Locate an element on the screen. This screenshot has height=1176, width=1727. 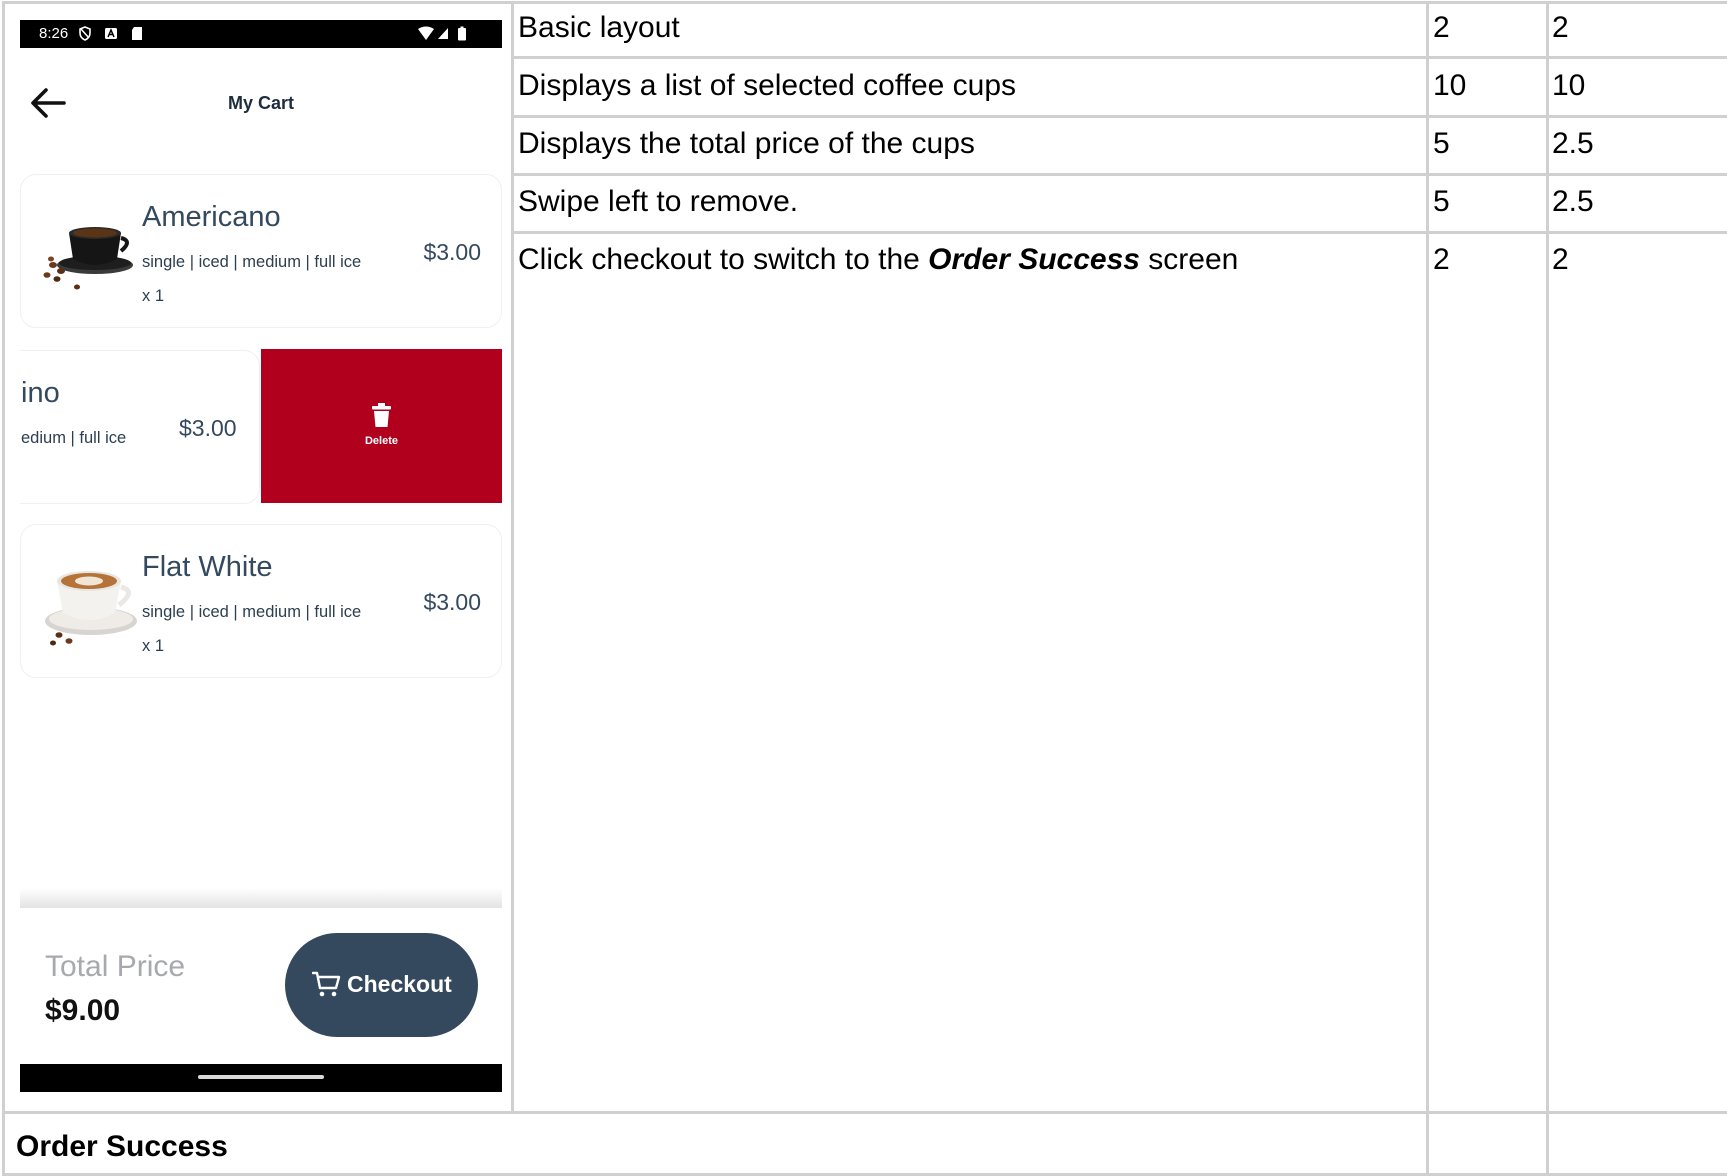
checkout-label: Checkout is located at coordinates (399, 984).